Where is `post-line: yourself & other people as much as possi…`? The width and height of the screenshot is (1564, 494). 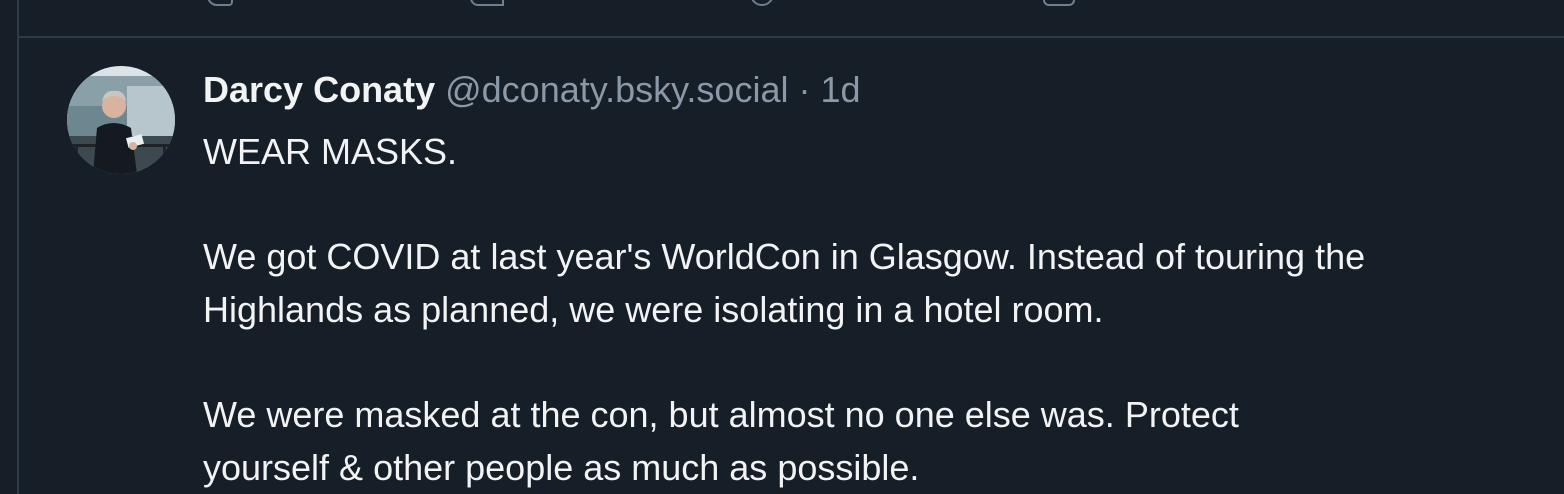
post-line: yourself & other people as much as possi… is located at coordinates (561, 467).